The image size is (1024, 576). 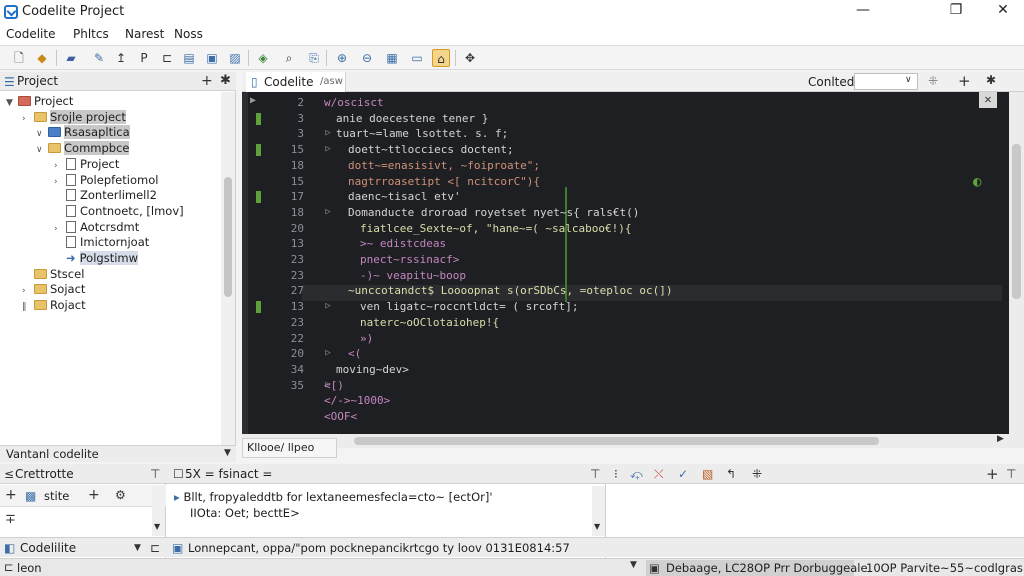 I want to click on menu-narest: Narest, so click(x=144, y=34).